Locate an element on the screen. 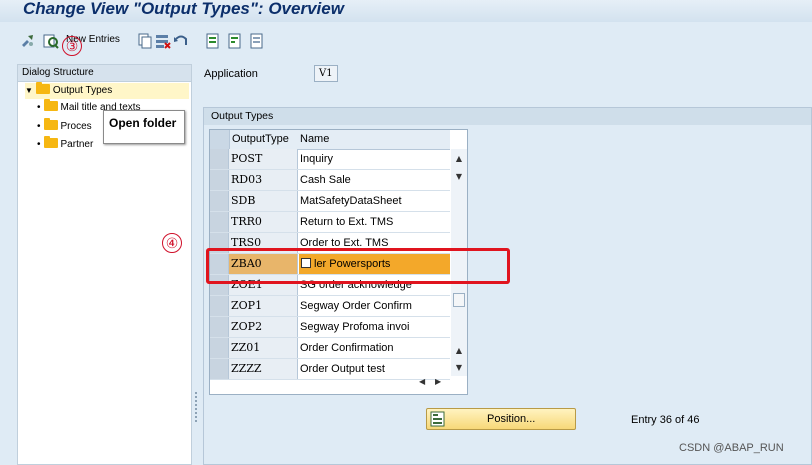 The height and width of the screenshot is (465, 812). scroll-down-icon: ▼ is located at coordinates (459, 177).